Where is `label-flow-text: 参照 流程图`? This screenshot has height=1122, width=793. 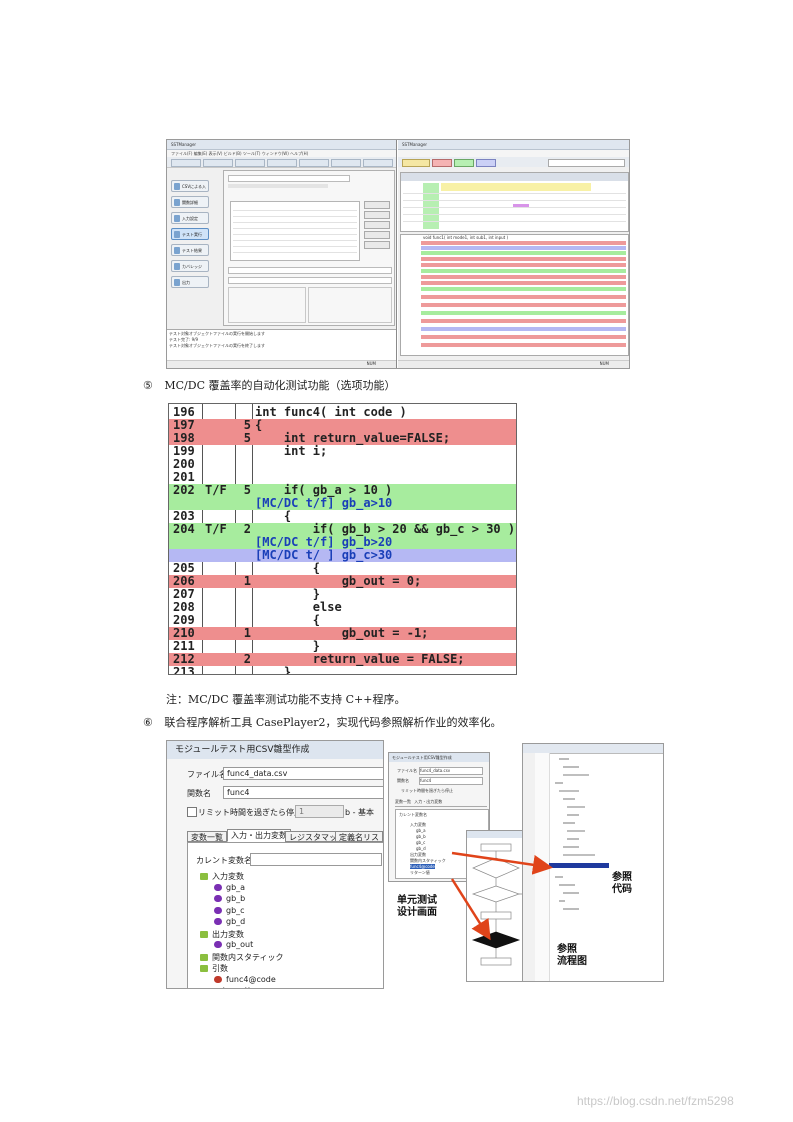
label-flow-text: 参照 流程图 is located at coordinates (572, 956).